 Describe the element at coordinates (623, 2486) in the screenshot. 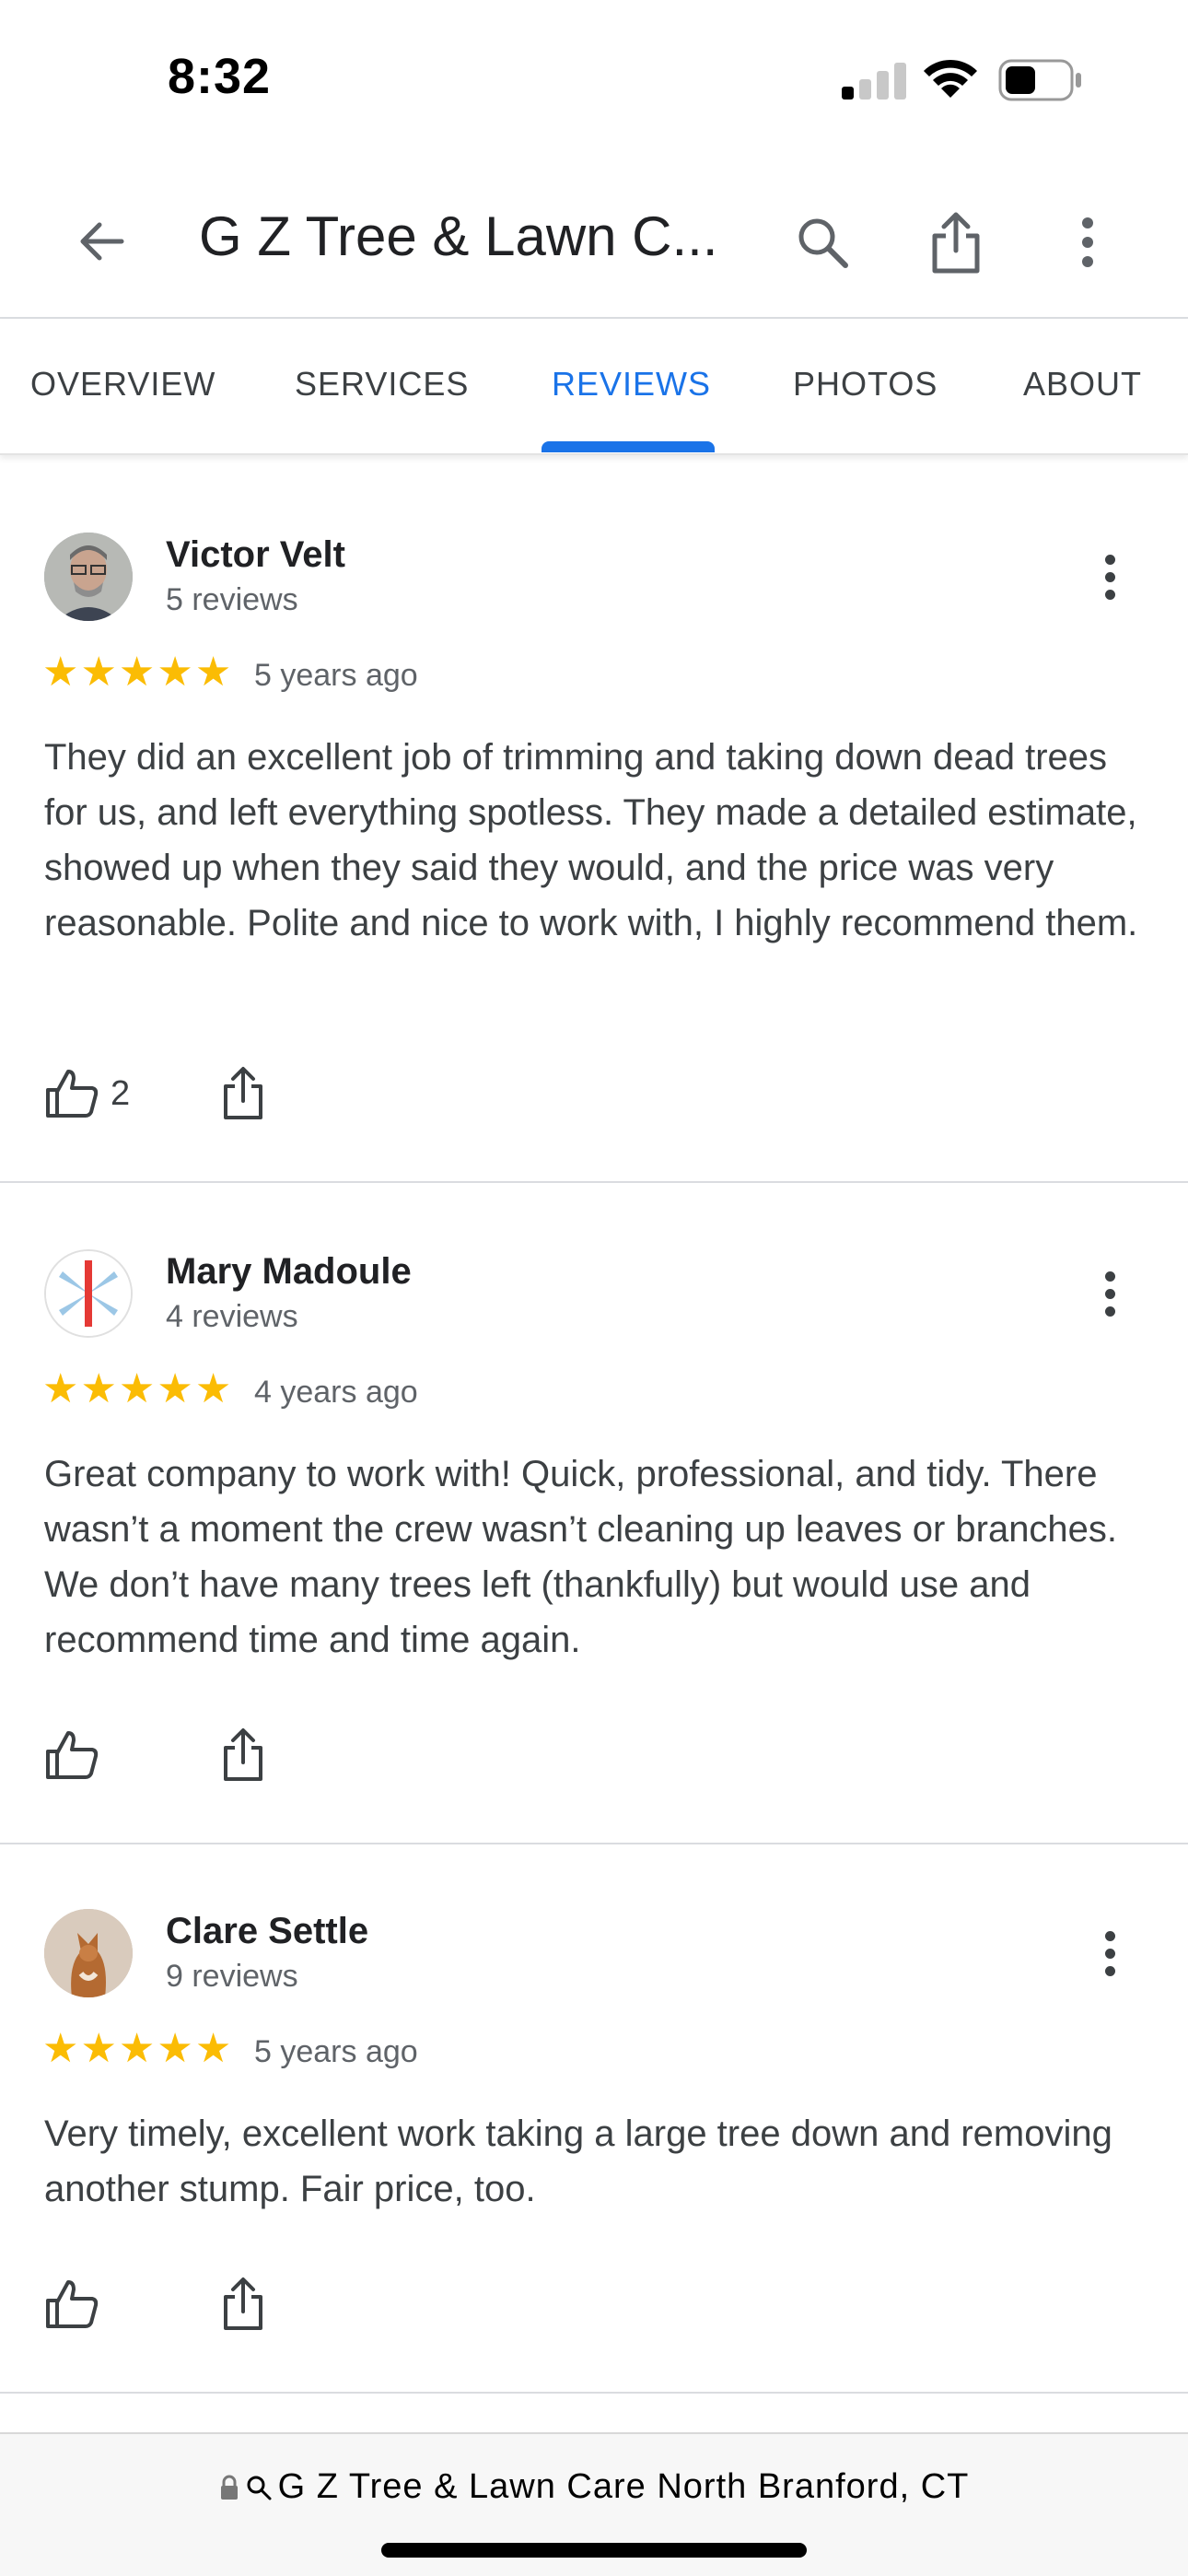

I see `url-text: G Z Tree & Lawn Care North Branford, CT` at that location.